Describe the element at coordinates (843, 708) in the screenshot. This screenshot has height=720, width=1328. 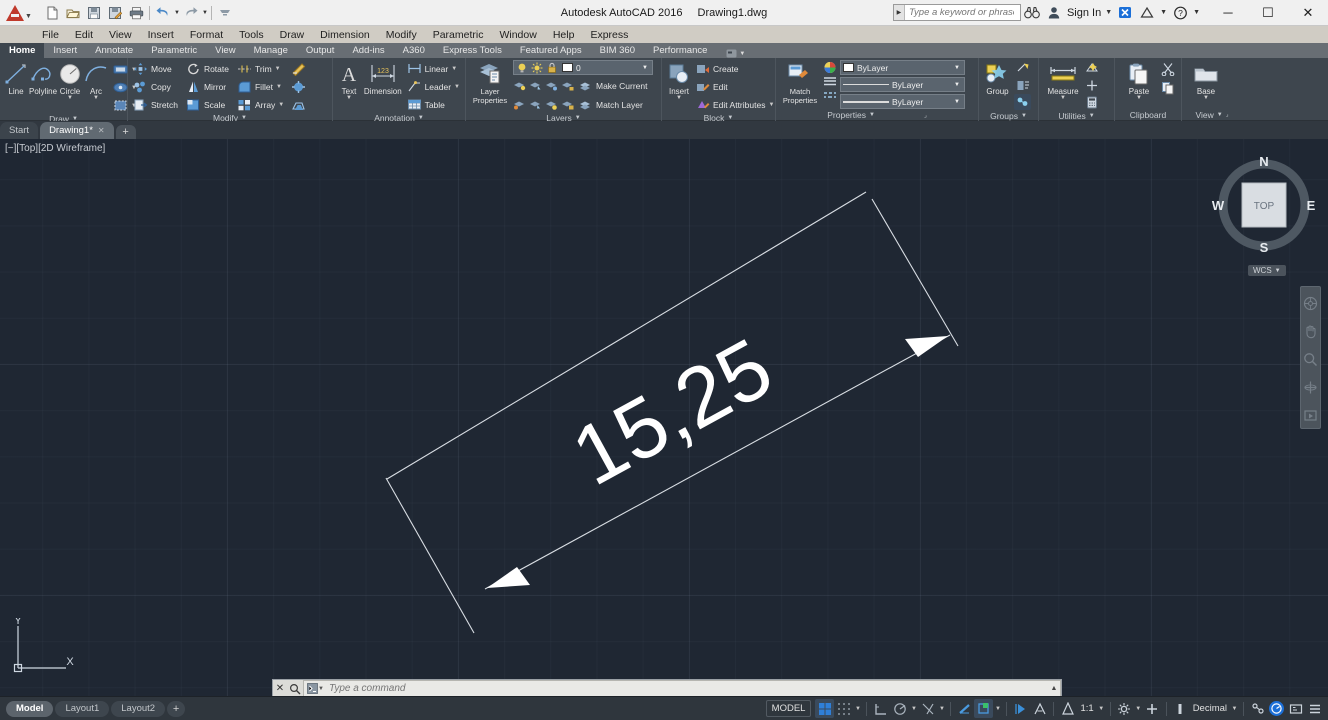
I see `snap-mode-button` at that location.